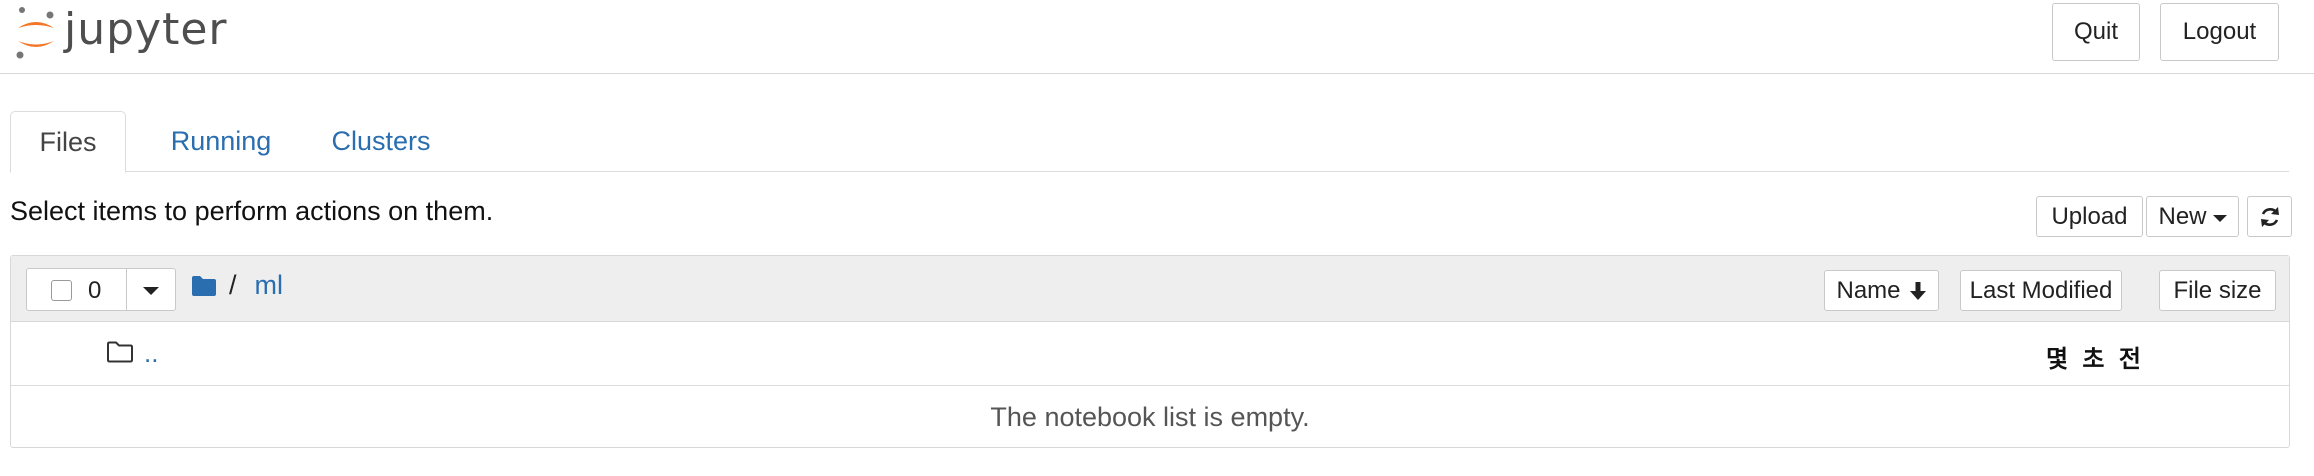 The width and height of the screenshot is (2314, 476). Describe the element at coordinates (151, 353) in the screenshot. I see `parent-dir-link: ..` at that location.